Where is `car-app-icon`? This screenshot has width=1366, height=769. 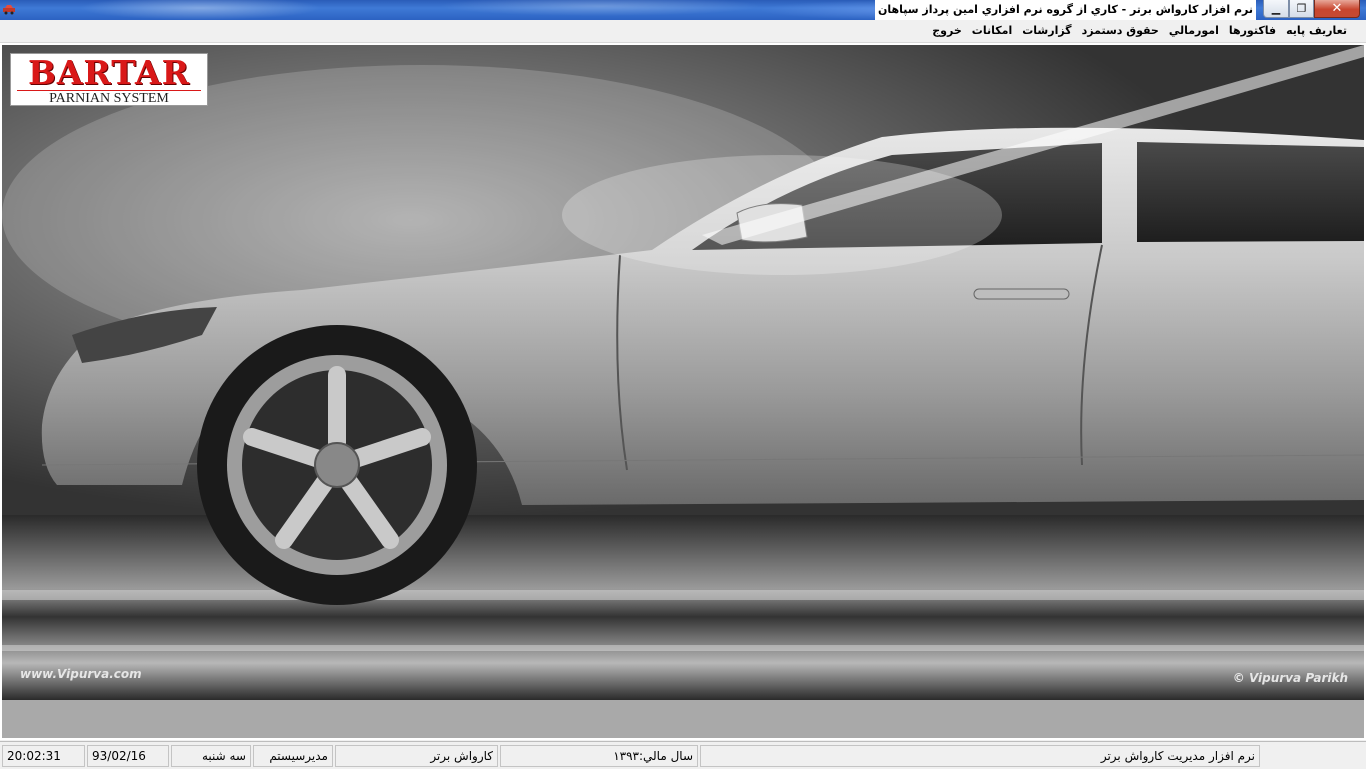
car-app-icon is located at coordinates (9, 10).